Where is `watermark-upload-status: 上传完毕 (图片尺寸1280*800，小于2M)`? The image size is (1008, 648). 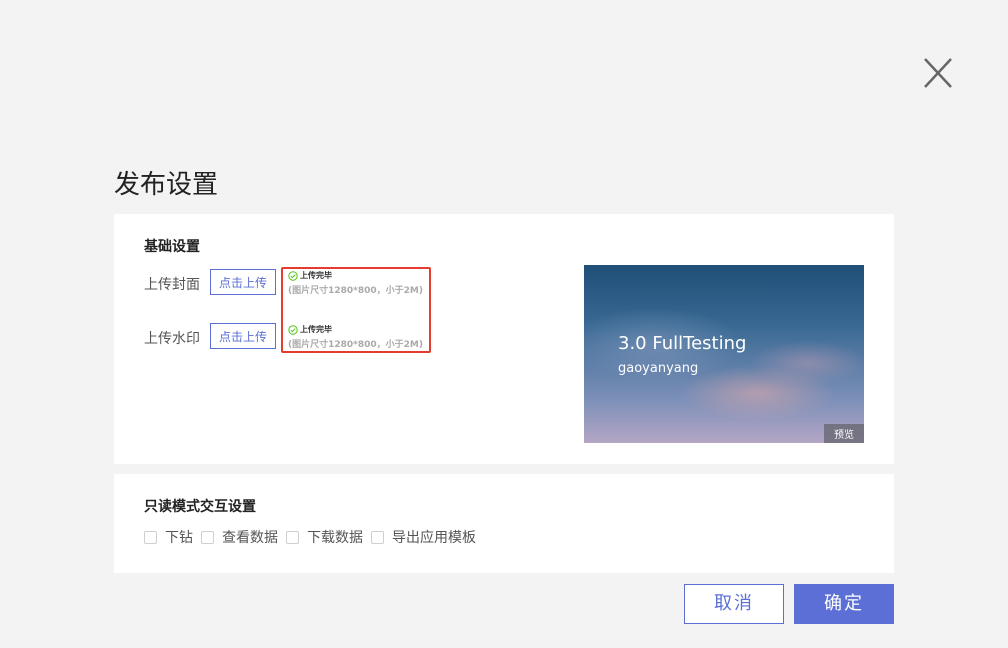 watermark-upload-status: 上传完毕 (图片尺寸1280*800，小于2M) is located at coordinates (355, 337).